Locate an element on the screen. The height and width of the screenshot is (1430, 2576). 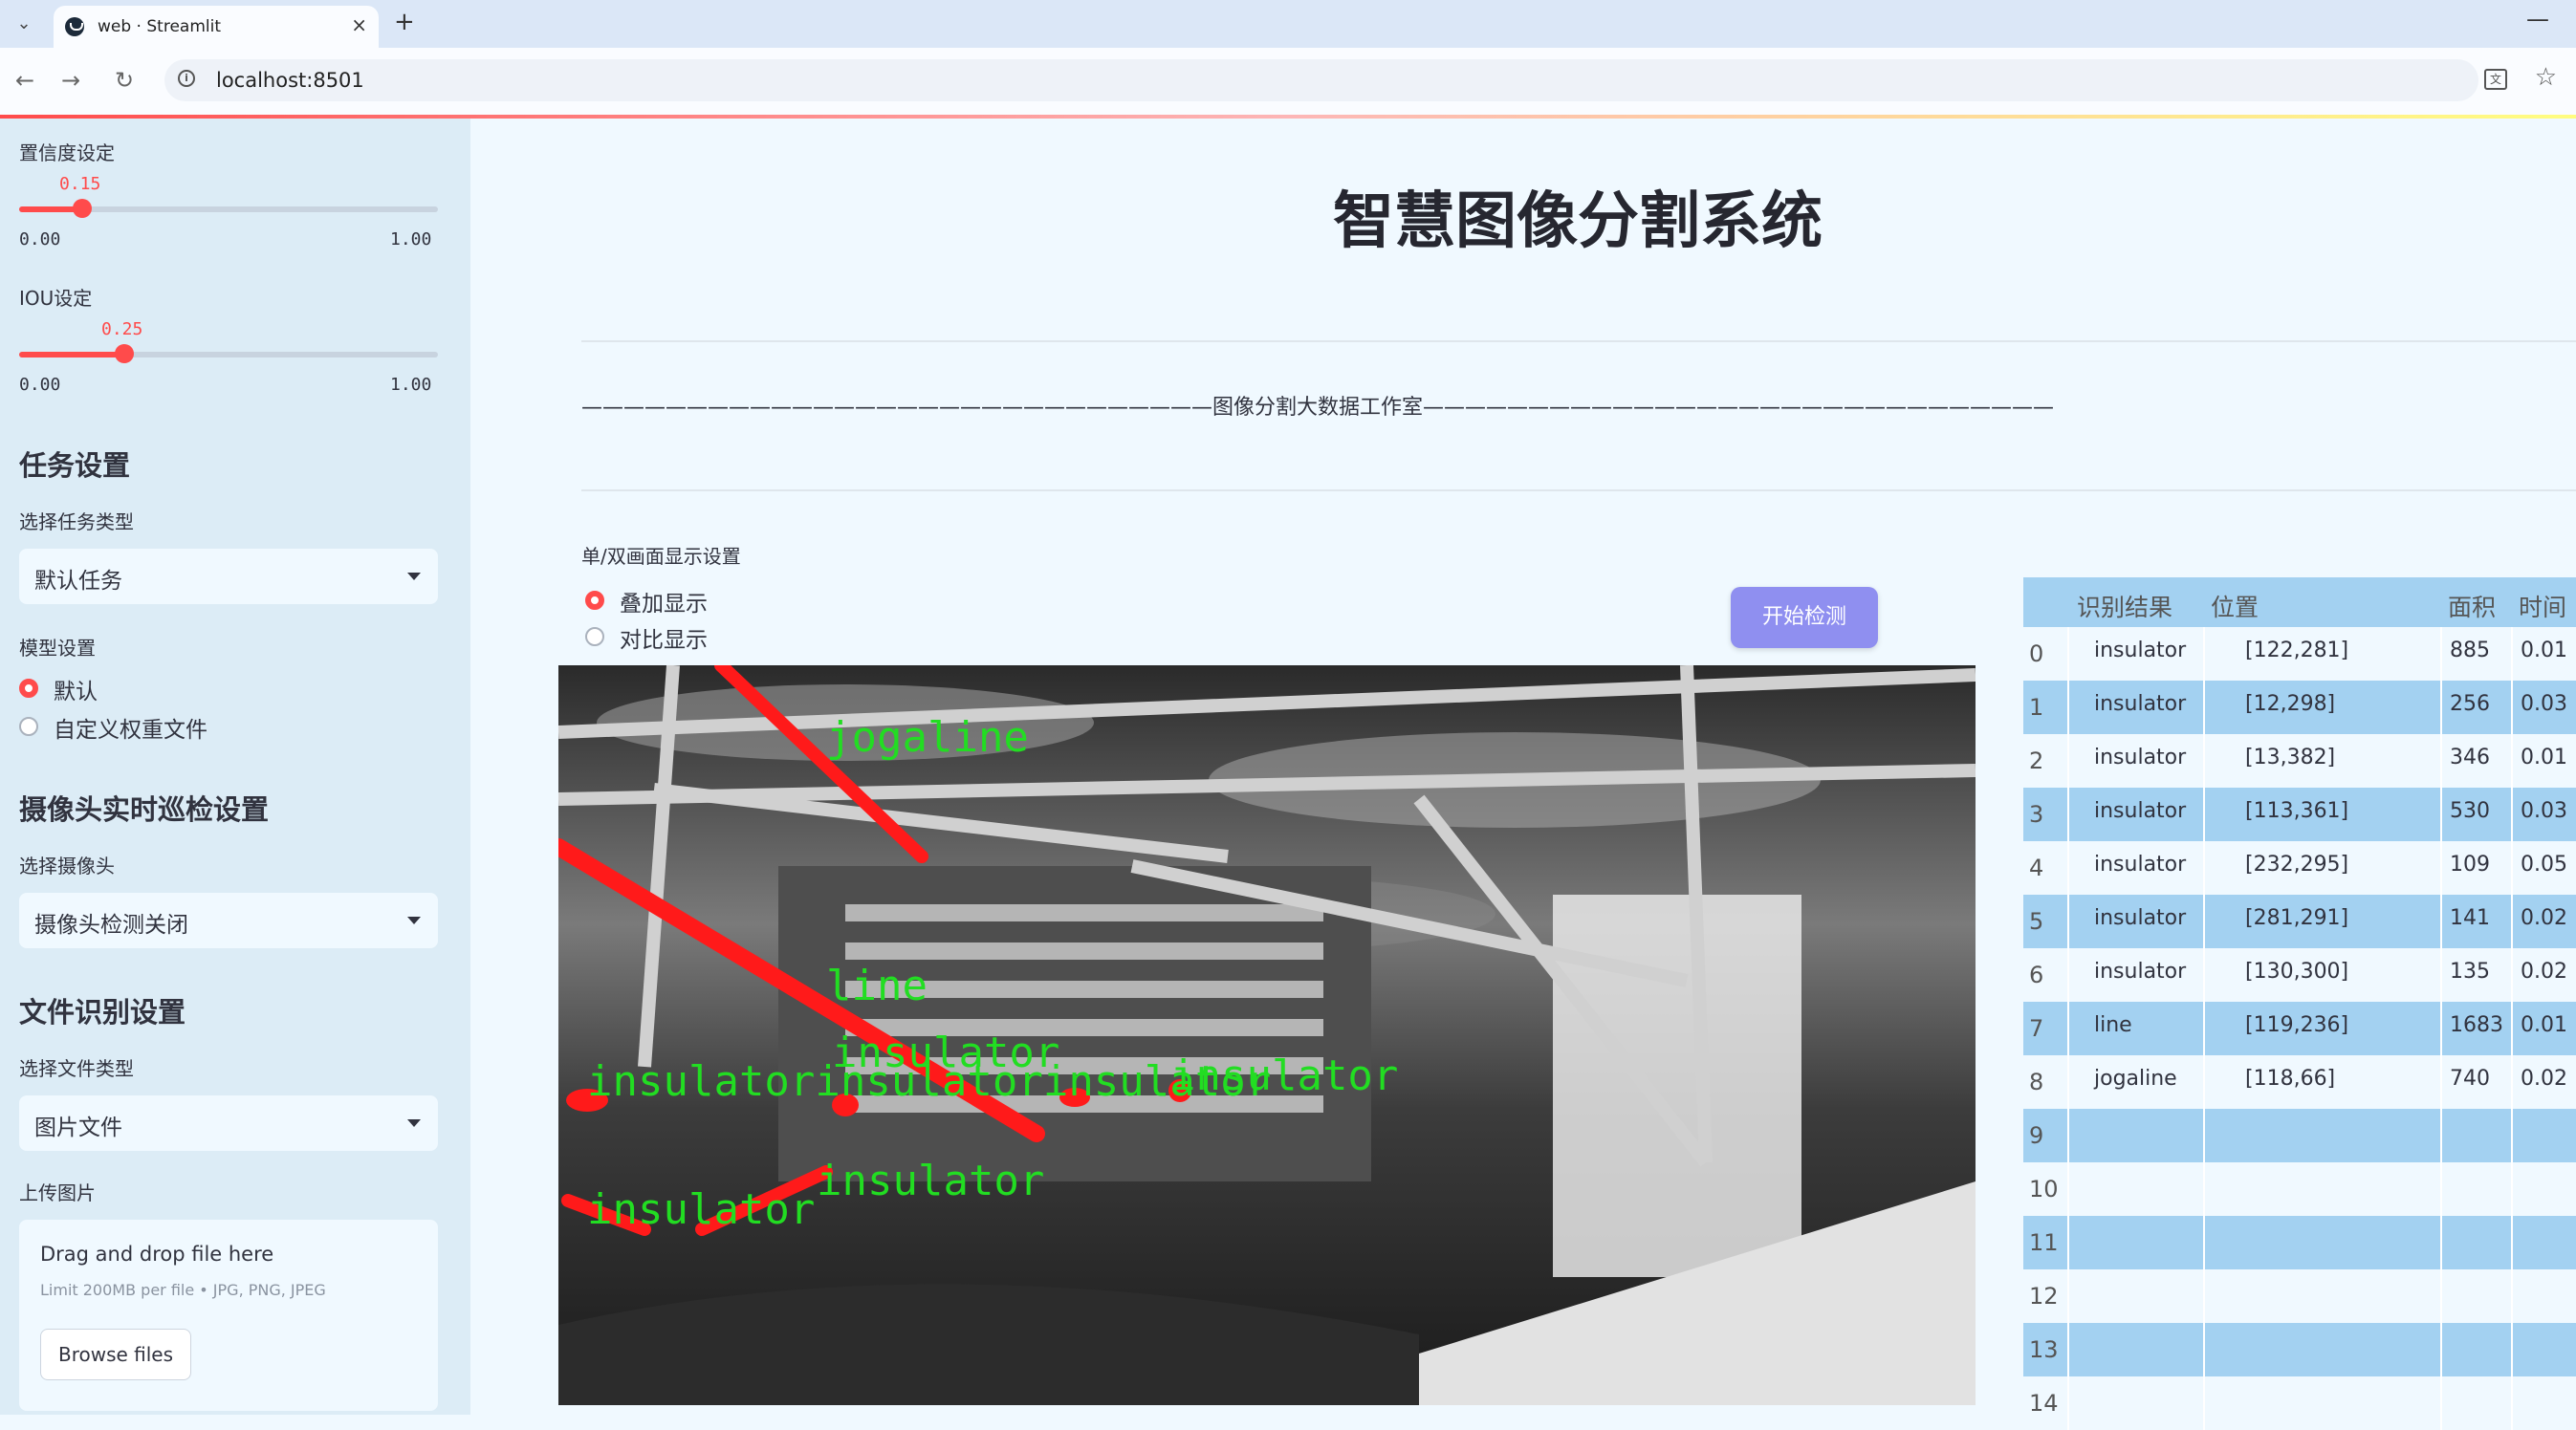
tab-list-icon: ⌄ is located at coordinates (24, 24).